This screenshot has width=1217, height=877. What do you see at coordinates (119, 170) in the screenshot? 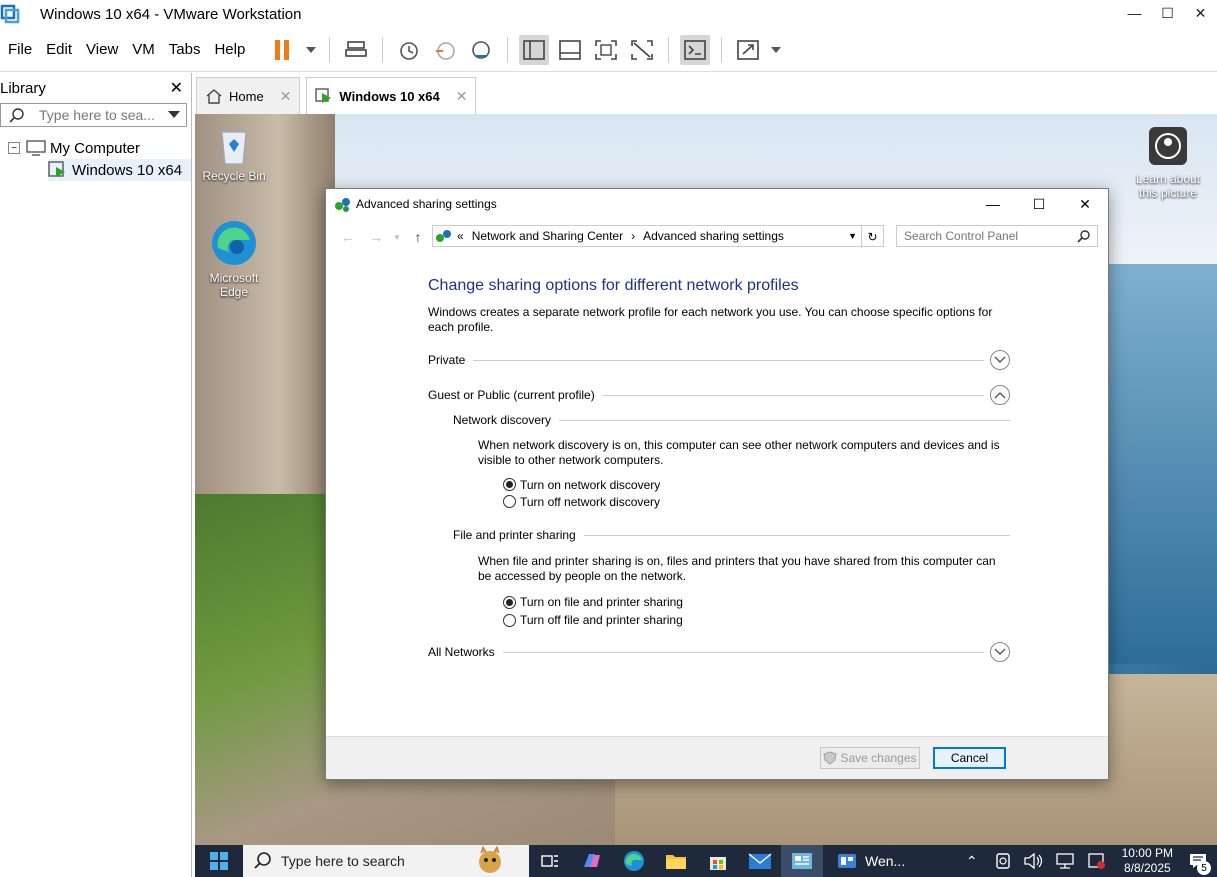
I see `tree-item-windows-10: Windows 10 x64` at bounding box center [119, 170].